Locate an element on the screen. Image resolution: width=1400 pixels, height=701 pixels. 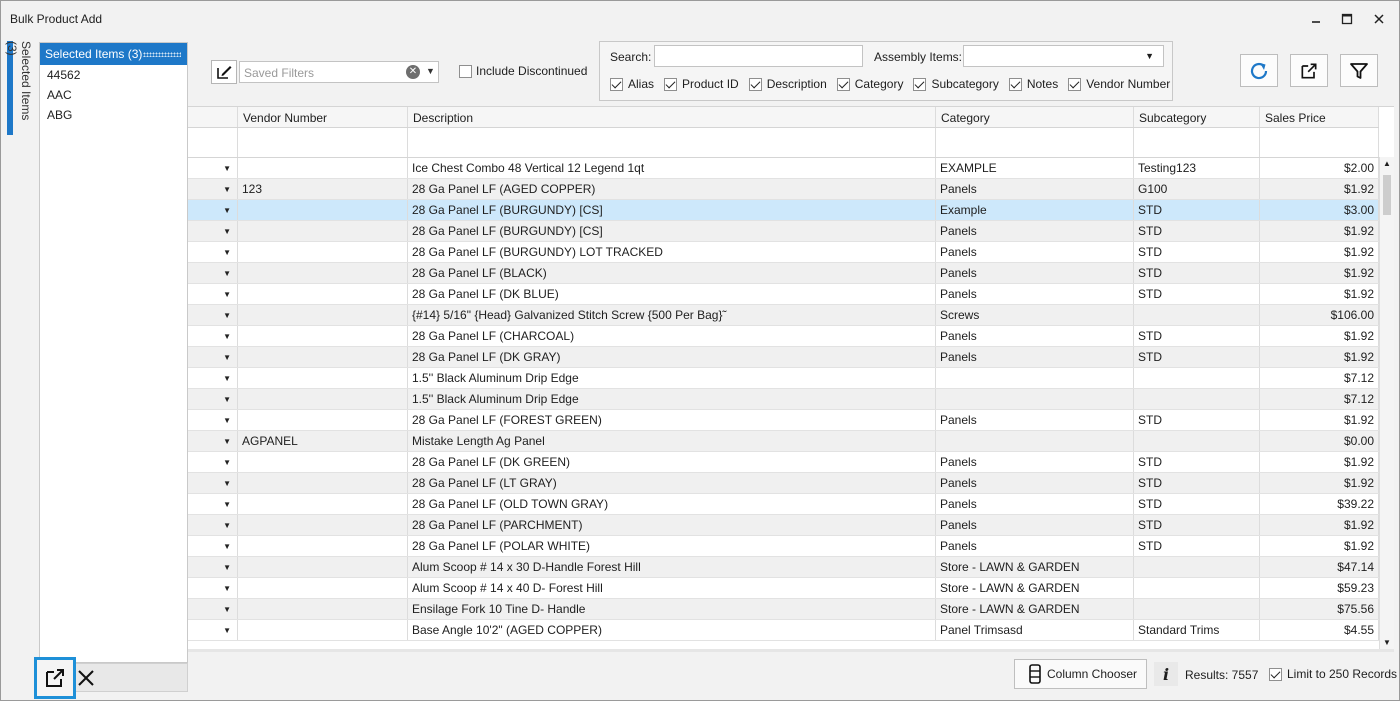
maximize-button is located at coordinates (1347, 19).